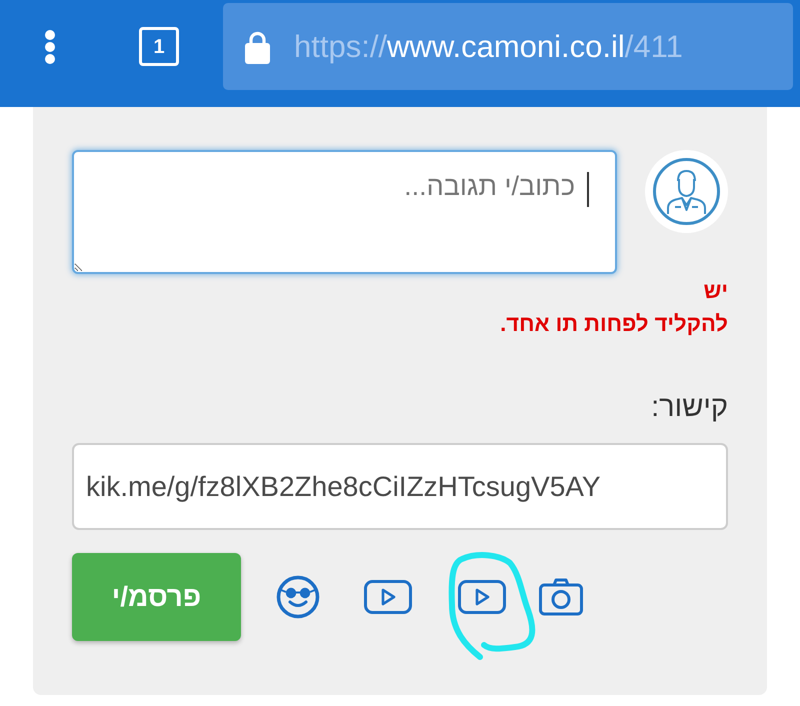 This screenshot has height=706, width=800. Describe the element at coordinates (257, 47) in the screenshot. I see `lock-icon` at that location.